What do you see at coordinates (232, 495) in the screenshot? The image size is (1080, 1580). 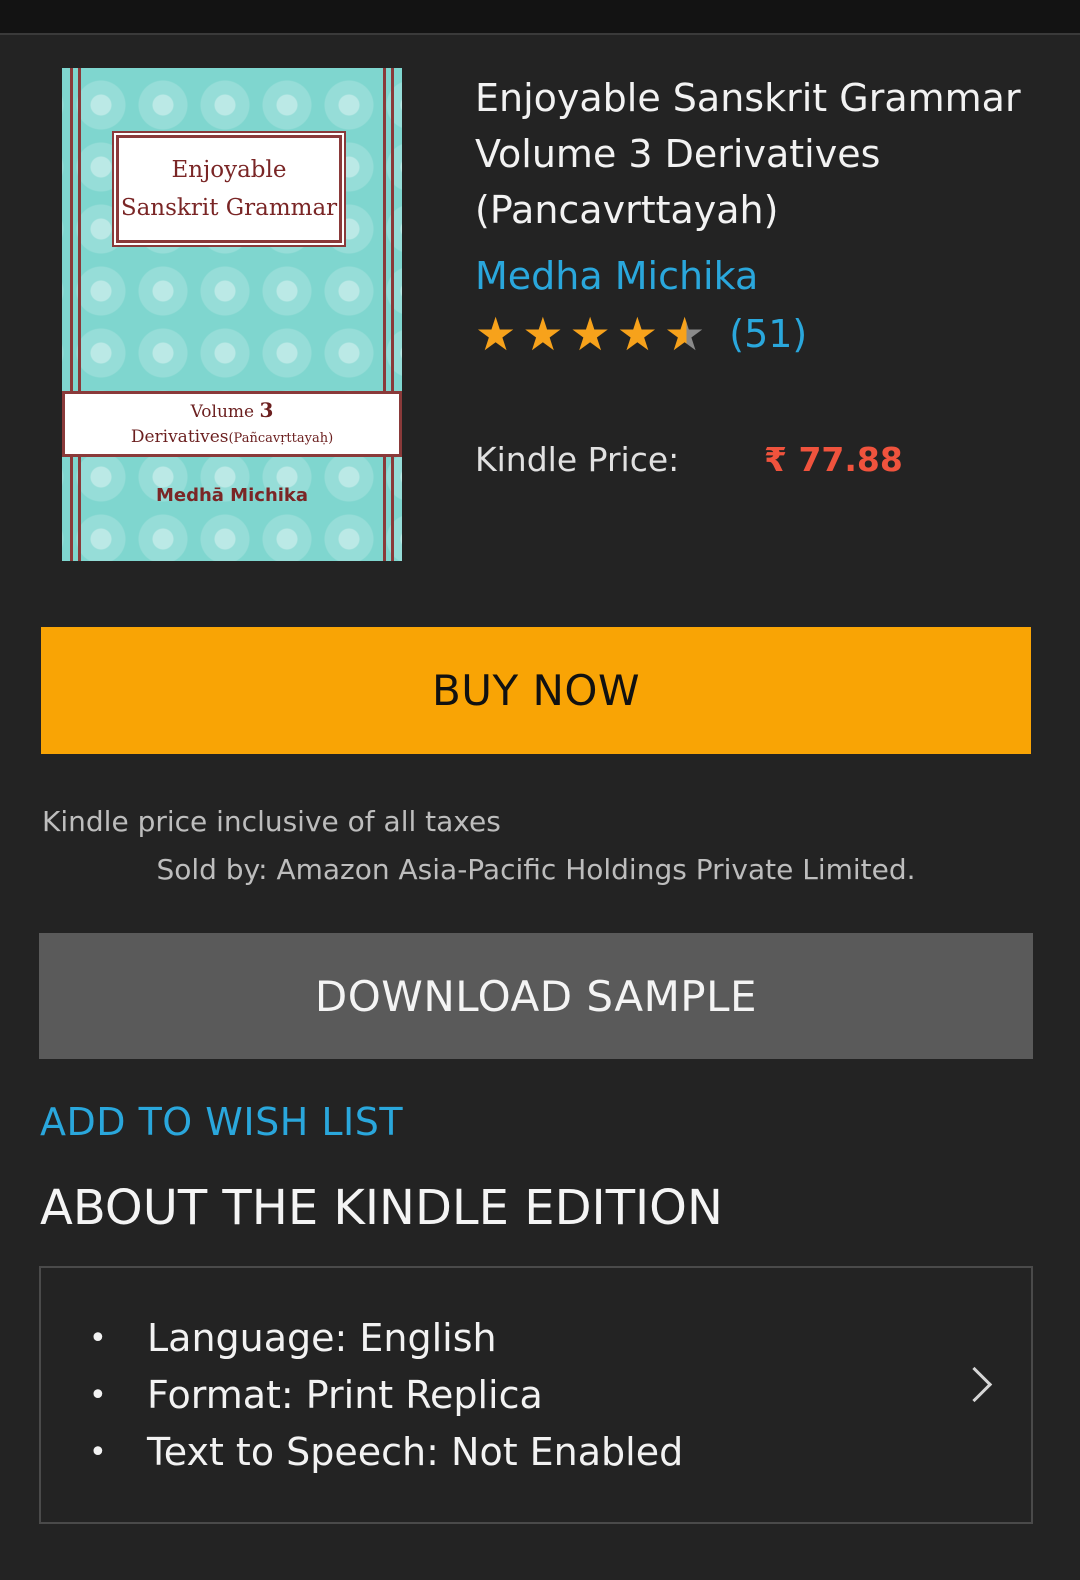 I see `cover-author: Medhā Michika` at bounding box center [232, 495].